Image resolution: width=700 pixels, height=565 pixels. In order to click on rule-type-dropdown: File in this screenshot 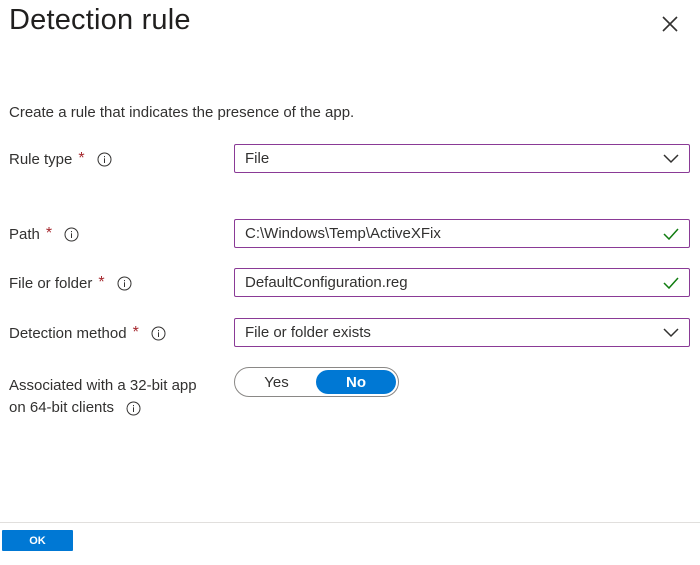, I will do `click(462, 158)`.